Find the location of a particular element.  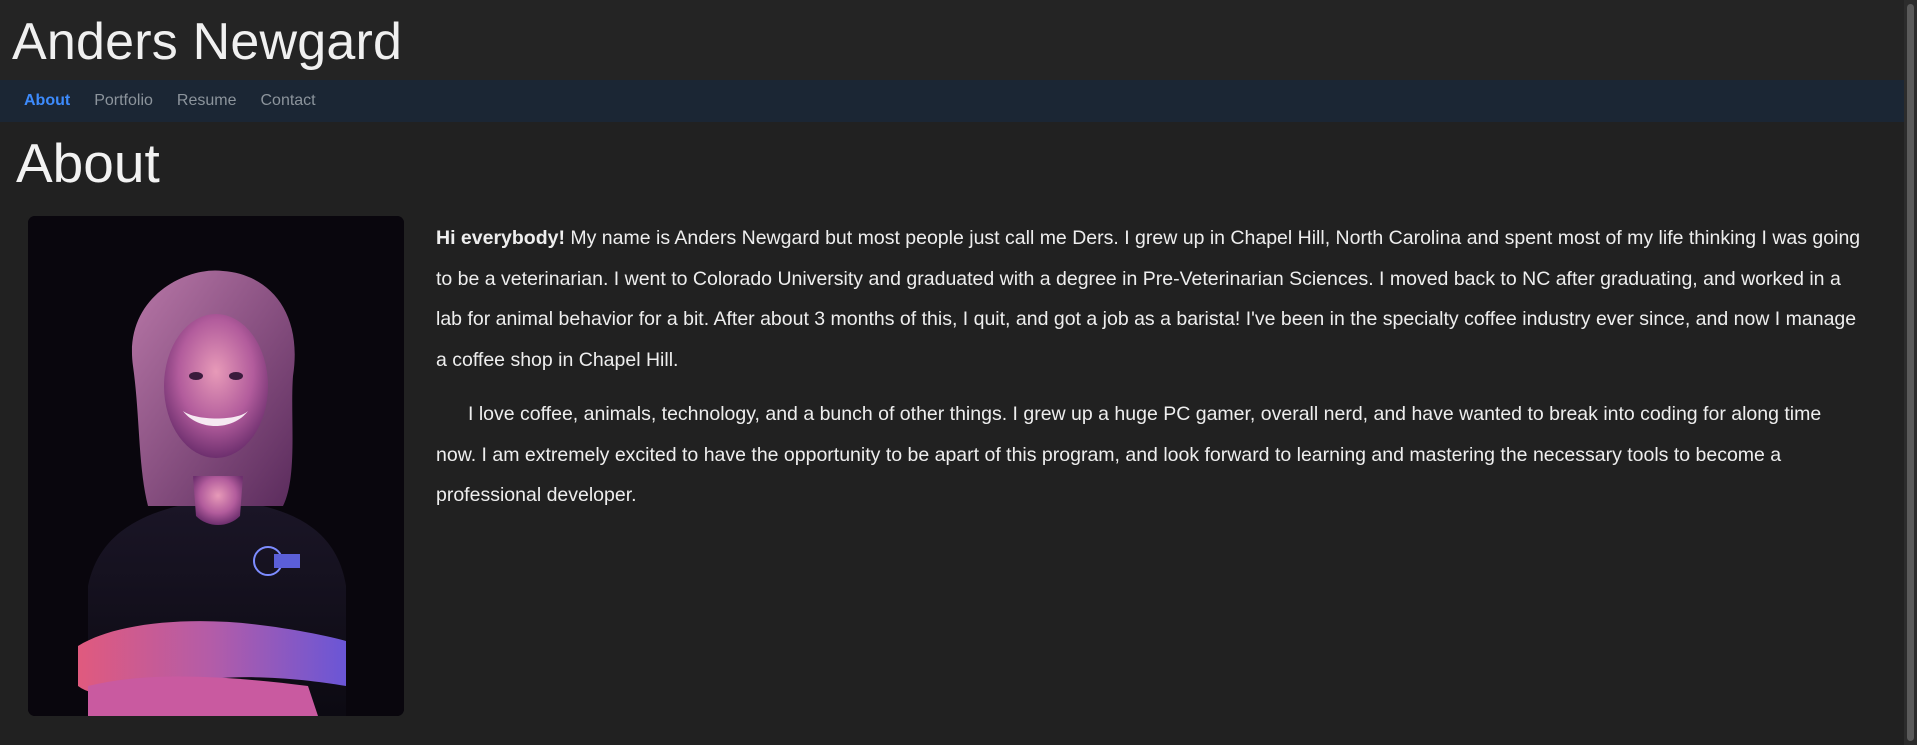

scrollbar-thumb is located at coordinates (1910, 372).